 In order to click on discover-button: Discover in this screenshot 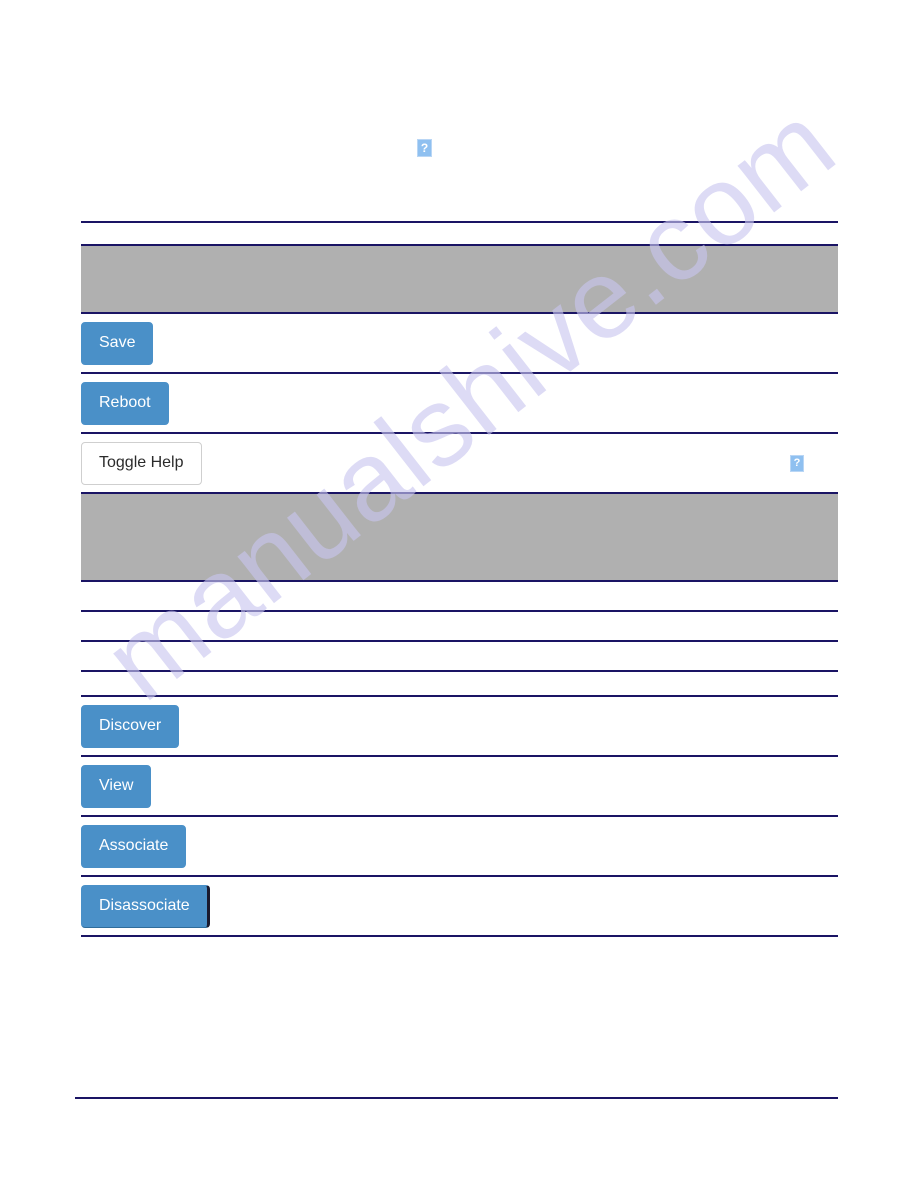, I will do `click(130, 726)`.